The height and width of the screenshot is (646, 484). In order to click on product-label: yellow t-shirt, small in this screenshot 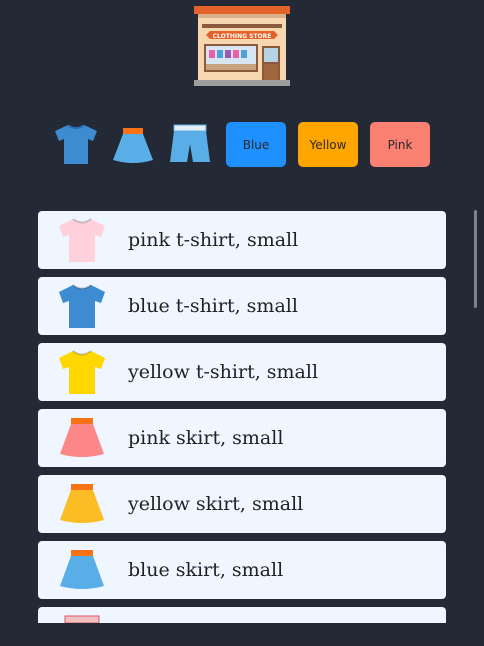, I will do `click(223, 372)`.